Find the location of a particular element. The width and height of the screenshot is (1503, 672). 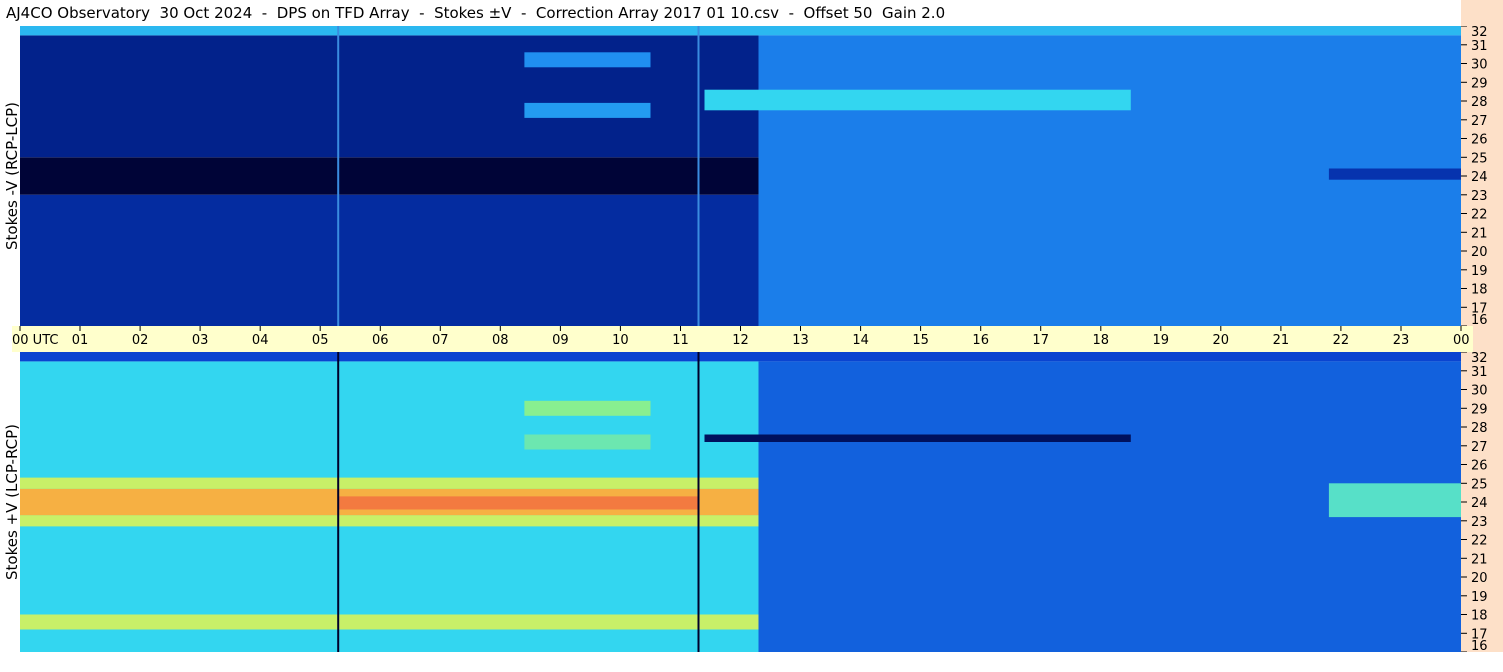

time-tick-label-5: 05 is located at coordinates (320, 340).